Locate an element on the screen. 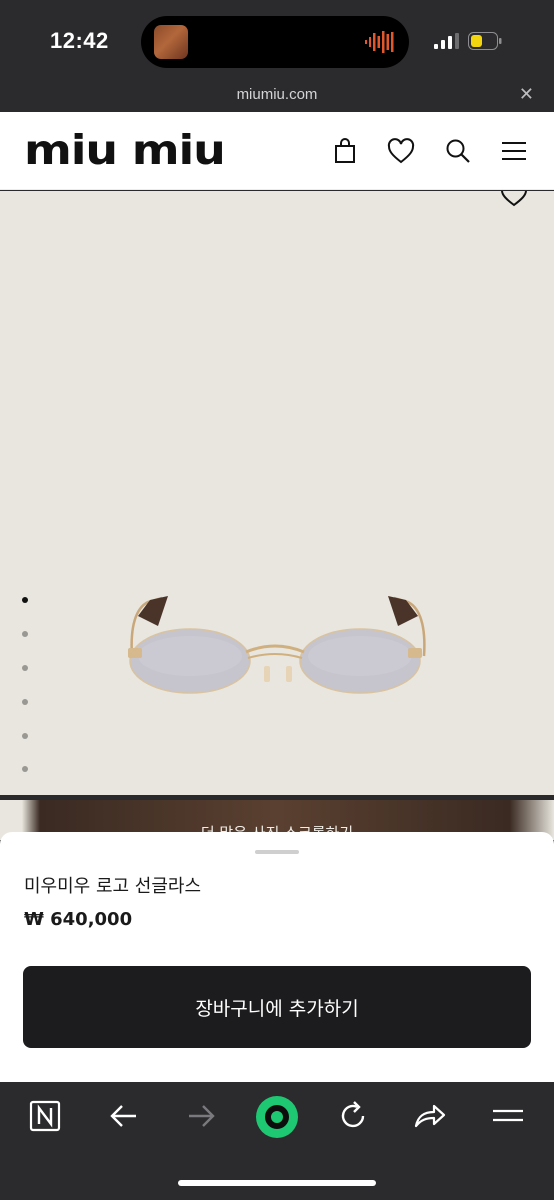 The height and width of the screenshot is (1200, 554). url-bar: miumiu.com ✕ is located at coordinates (277, 97).